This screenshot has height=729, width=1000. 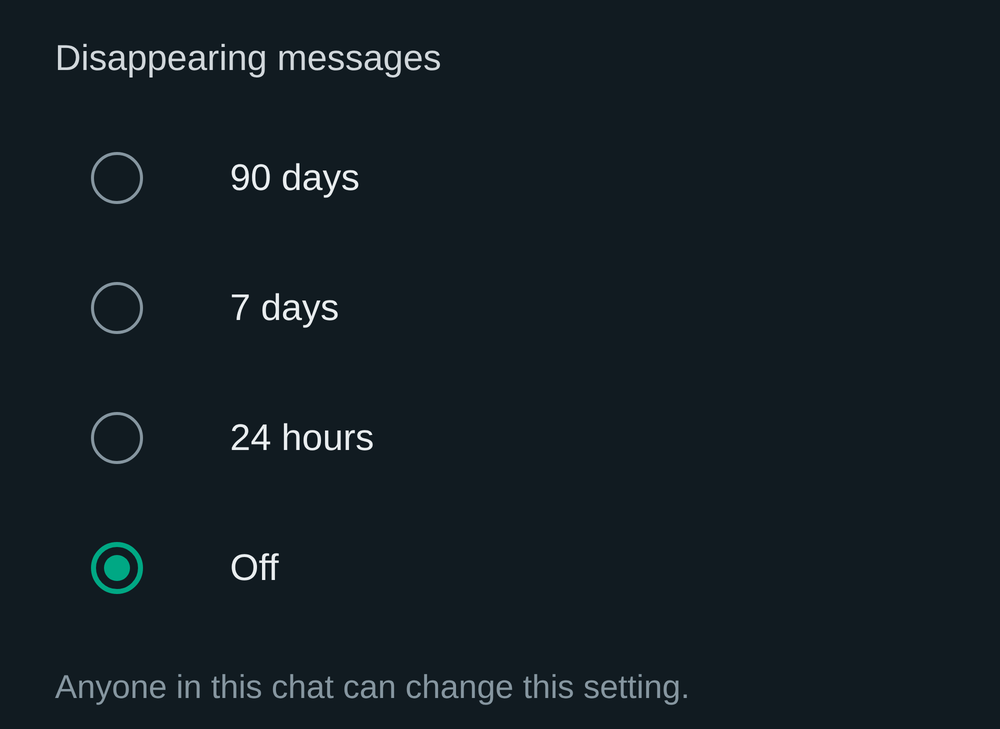 What do you see at coordinates (295, 178) in the screenshot?
I see `option-label: 90 days` at bounding box center [295, 178].